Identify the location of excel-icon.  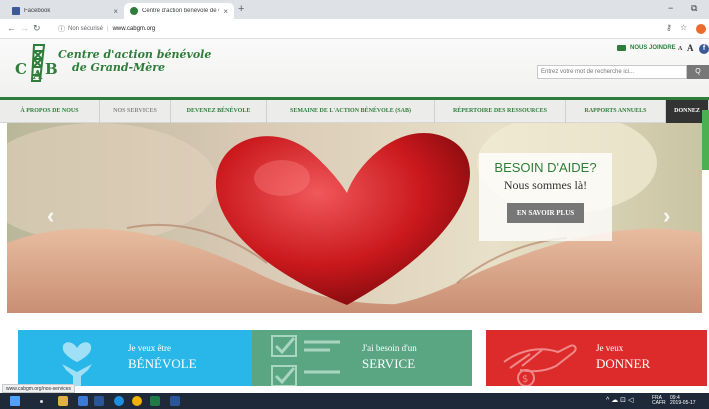
(155, 401).